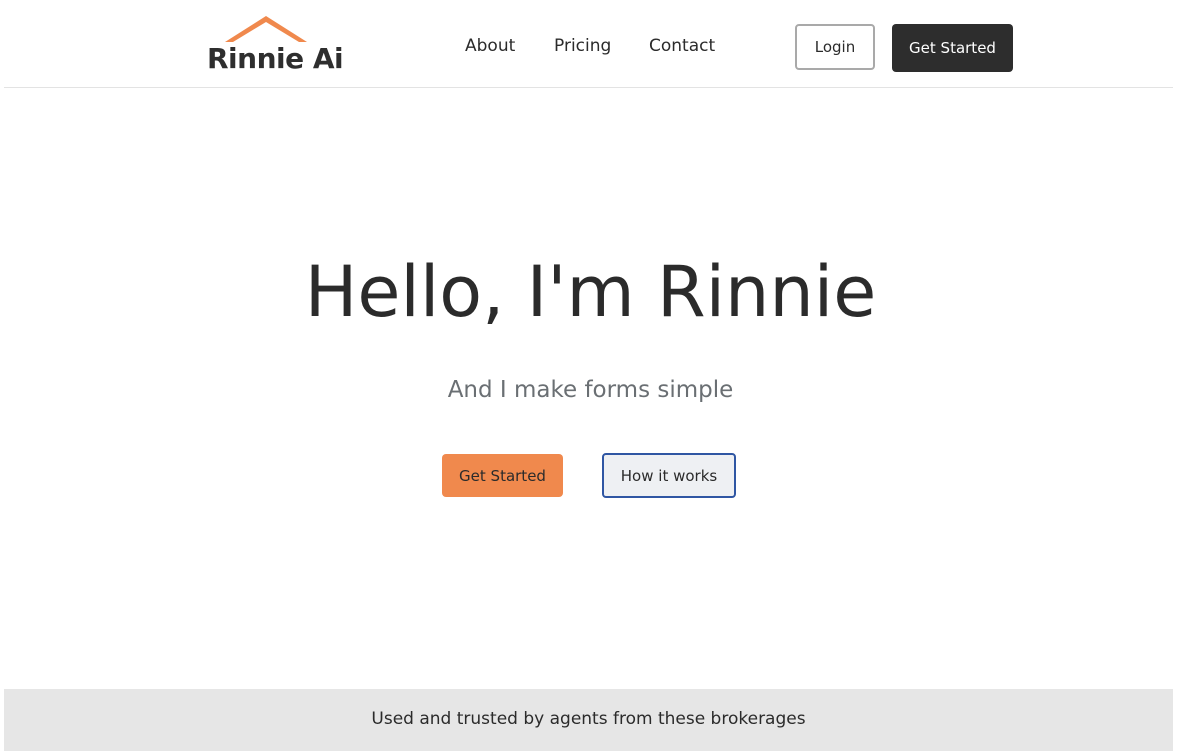  What do you see at coordinates (502, 475) in the screenshot?
I see `hero-get-started-button: Get Started` at bounding box center [502, 475].